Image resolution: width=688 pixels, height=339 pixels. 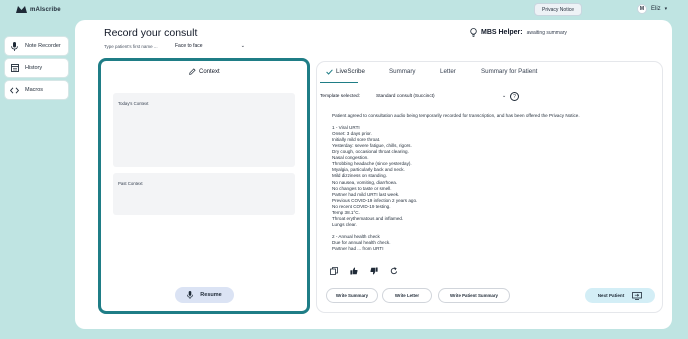 I want to click on chevron-down-icon: ▾, so click(x=666, y=9).